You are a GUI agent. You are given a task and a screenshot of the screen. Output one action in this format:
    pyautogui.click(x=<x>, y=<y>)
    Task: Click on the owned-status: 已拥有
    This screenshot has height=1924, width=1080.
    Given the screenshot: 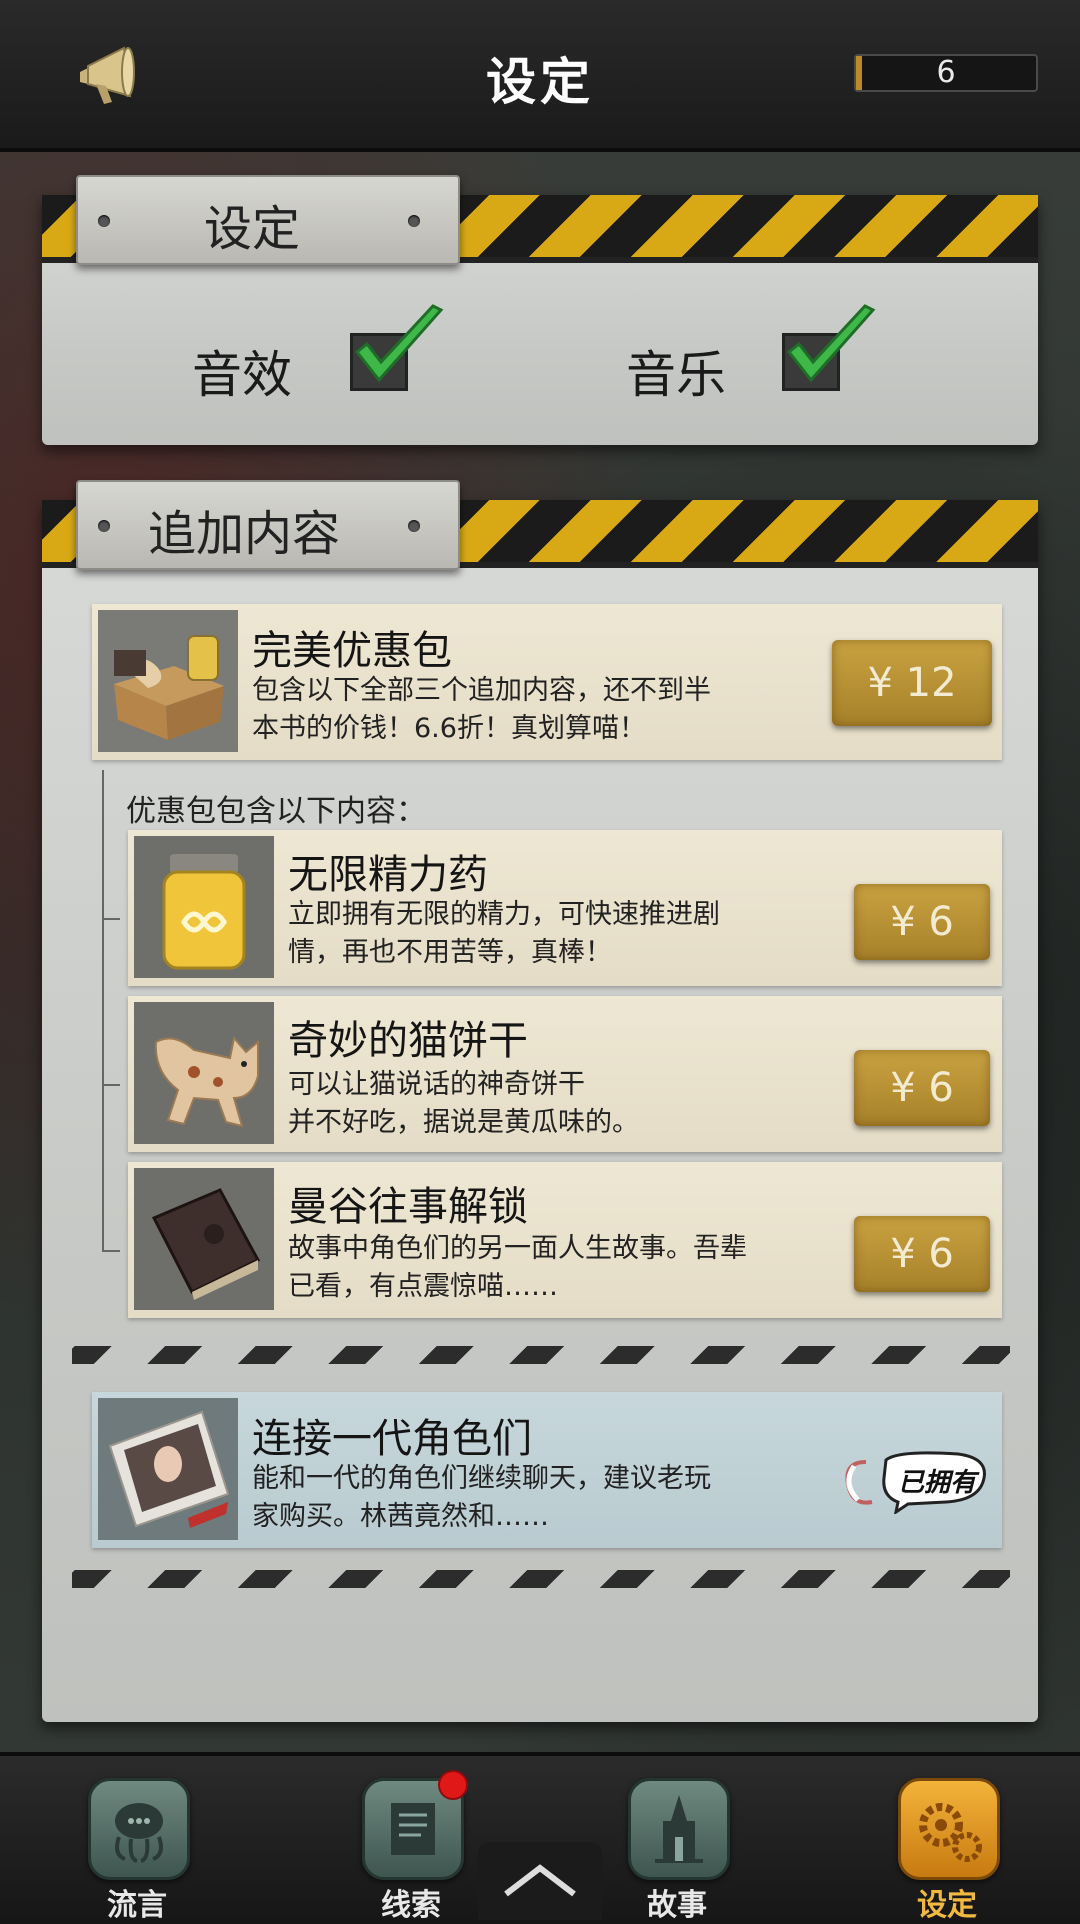 What is the action you would take?
    pyautogui.click(x=937, y=1483)
    